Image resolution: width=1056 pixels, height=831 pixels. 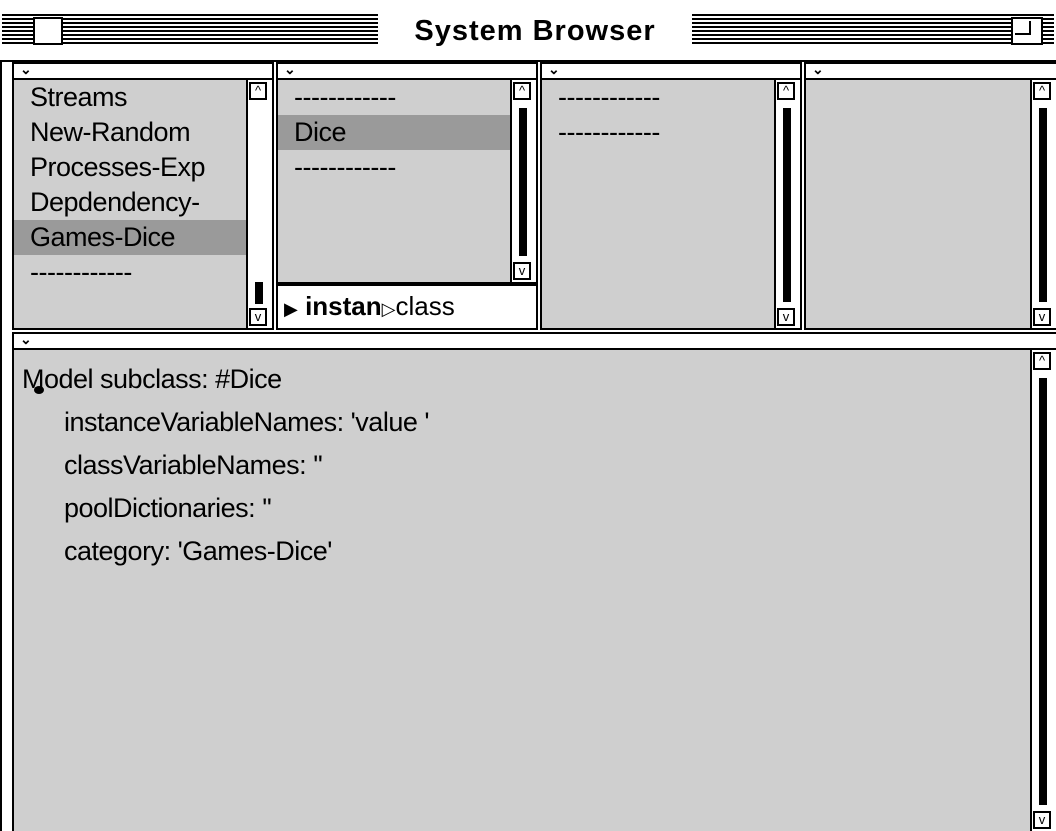 I want to click on classes-list: ------------ Dice ------------, so click(x=394, y=181).